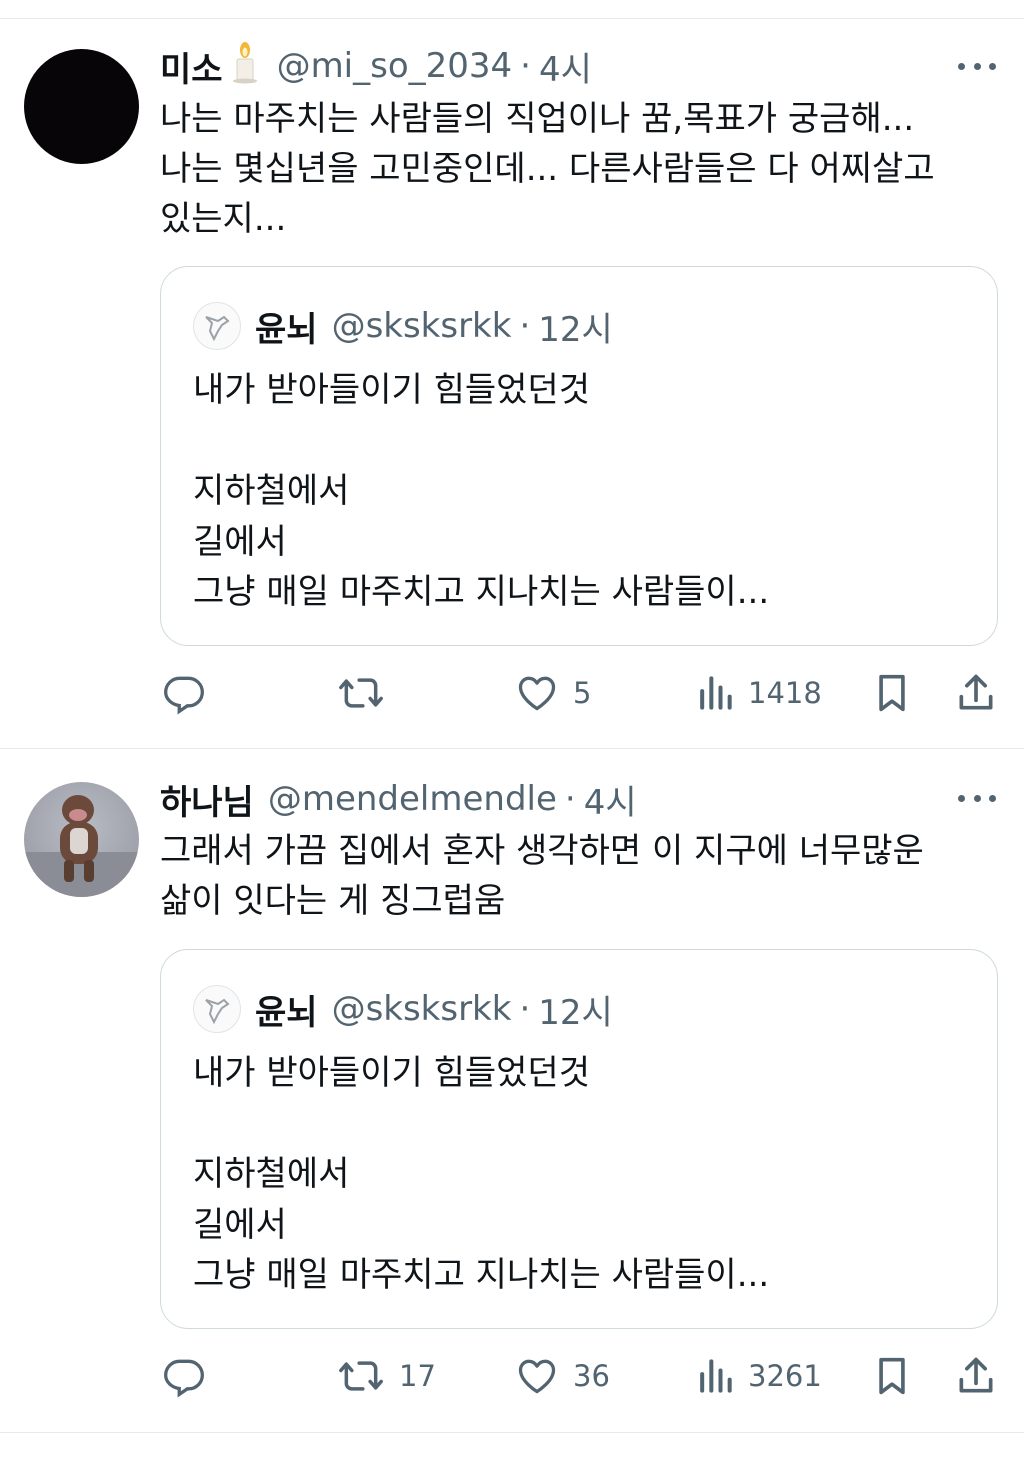  I want to click on tweet-header: 미소 @mi_so_2034 · 4시, so click(376, 66).